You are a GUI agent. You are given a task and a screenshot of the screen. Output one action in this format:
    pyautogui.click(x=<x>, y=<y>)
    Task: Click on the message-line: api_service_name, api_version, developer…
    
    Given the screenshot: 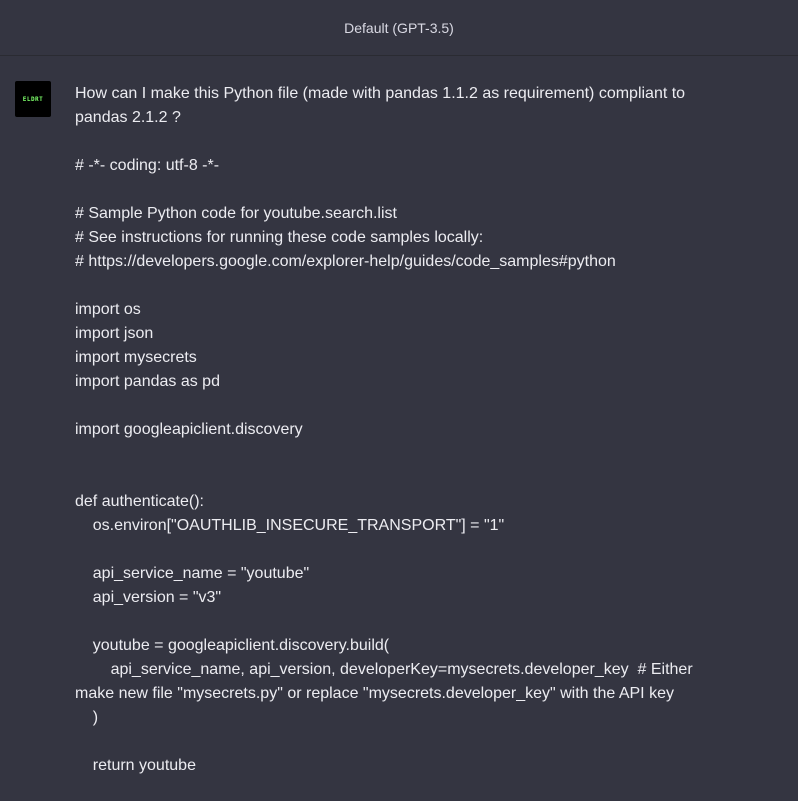 What is the action you would take?
    pyautogui.click(x=386, y=681)
    